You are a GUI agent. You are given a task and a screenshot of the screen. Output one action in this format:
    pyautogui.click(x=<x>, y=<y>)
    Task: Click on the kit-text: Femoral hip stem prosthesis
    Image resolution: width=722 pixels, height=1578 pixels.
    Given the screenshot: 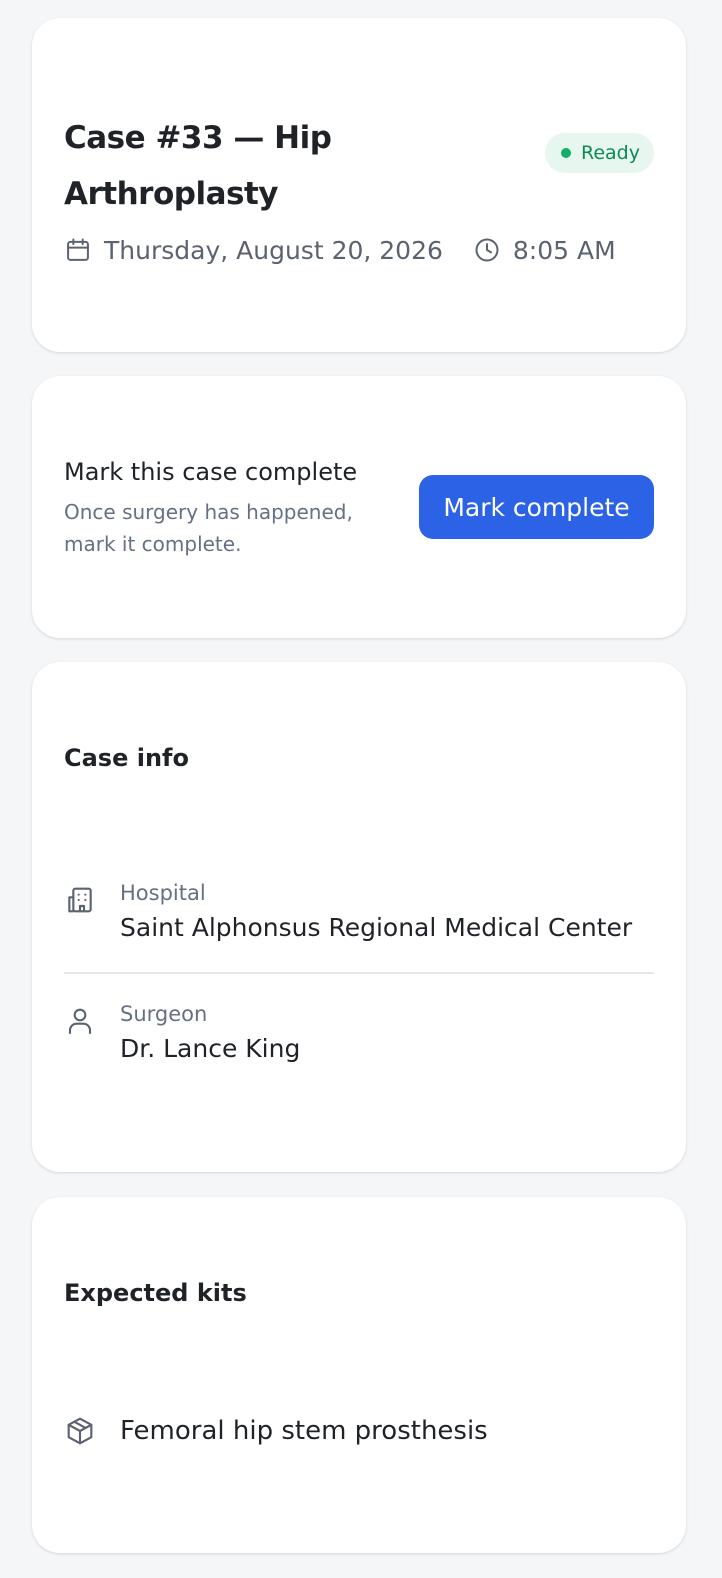 What is the action you would take?
    pyautogui.click(x=304, y=1431)
    